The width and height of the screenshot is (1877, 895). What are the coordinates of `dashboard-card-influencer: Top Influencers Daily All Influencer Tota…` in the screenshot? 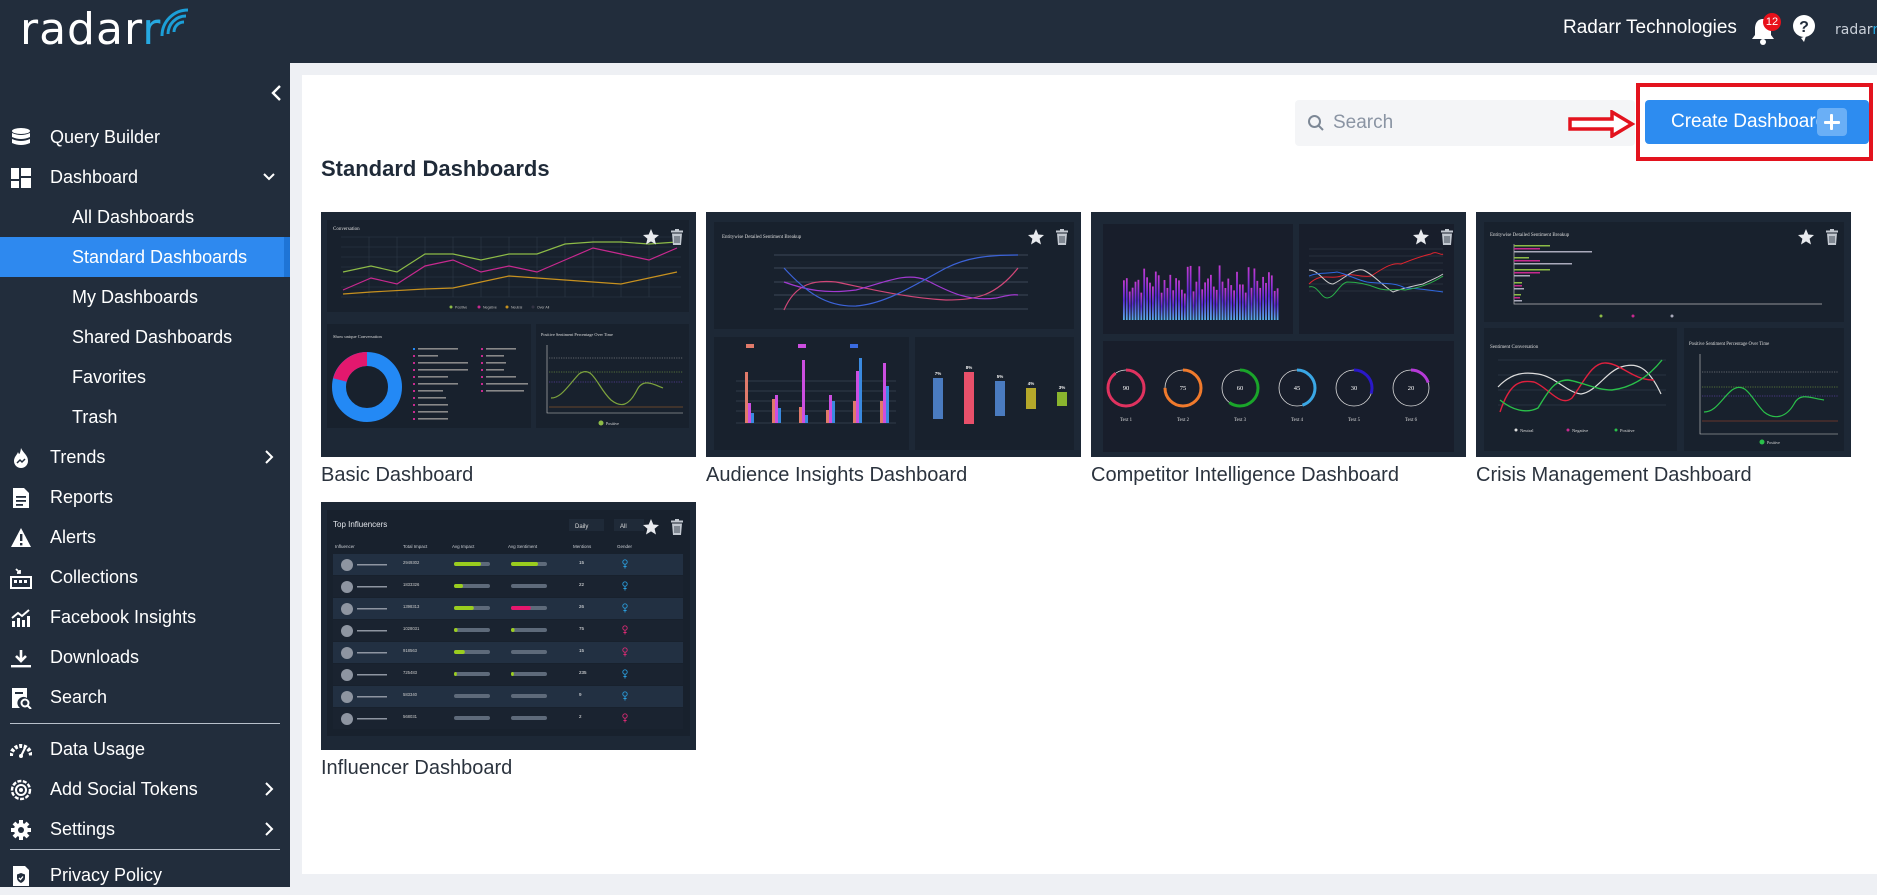 It's located at (508, 641).